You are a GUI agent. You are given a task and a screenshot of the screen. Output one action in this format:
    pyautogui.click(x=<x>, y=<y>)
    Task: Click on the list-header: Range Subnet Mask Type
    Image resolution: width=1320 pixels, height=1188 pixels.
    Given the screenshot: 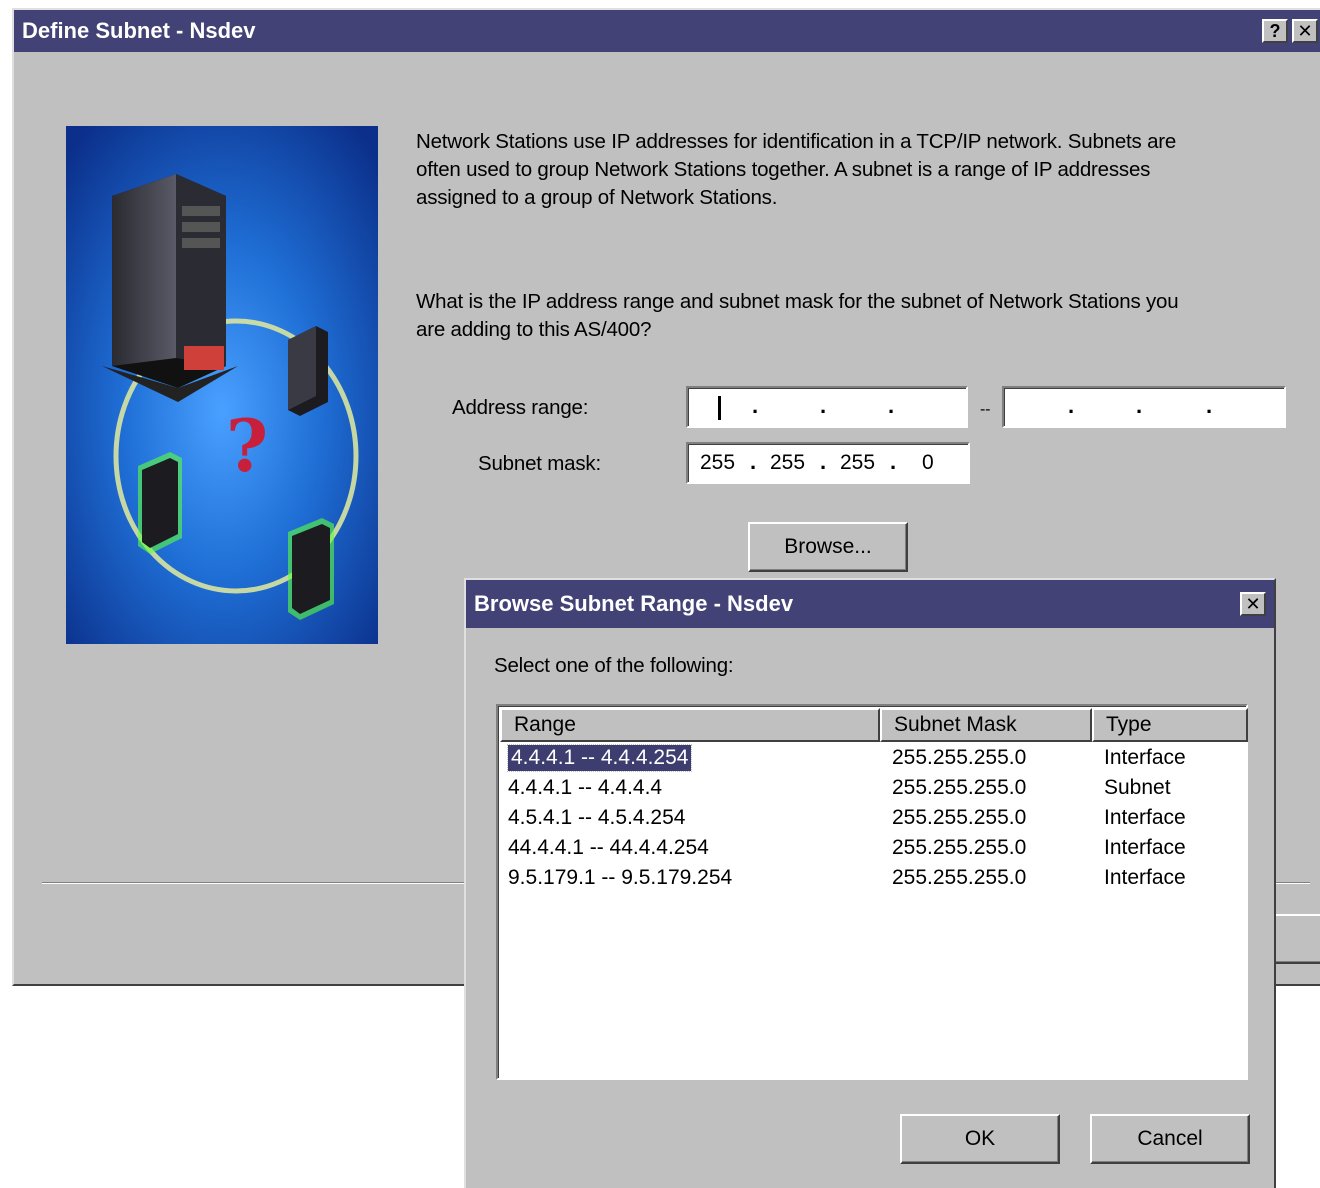 What is the action you would take?
    pyautogui.click(x=874, y=725)
    